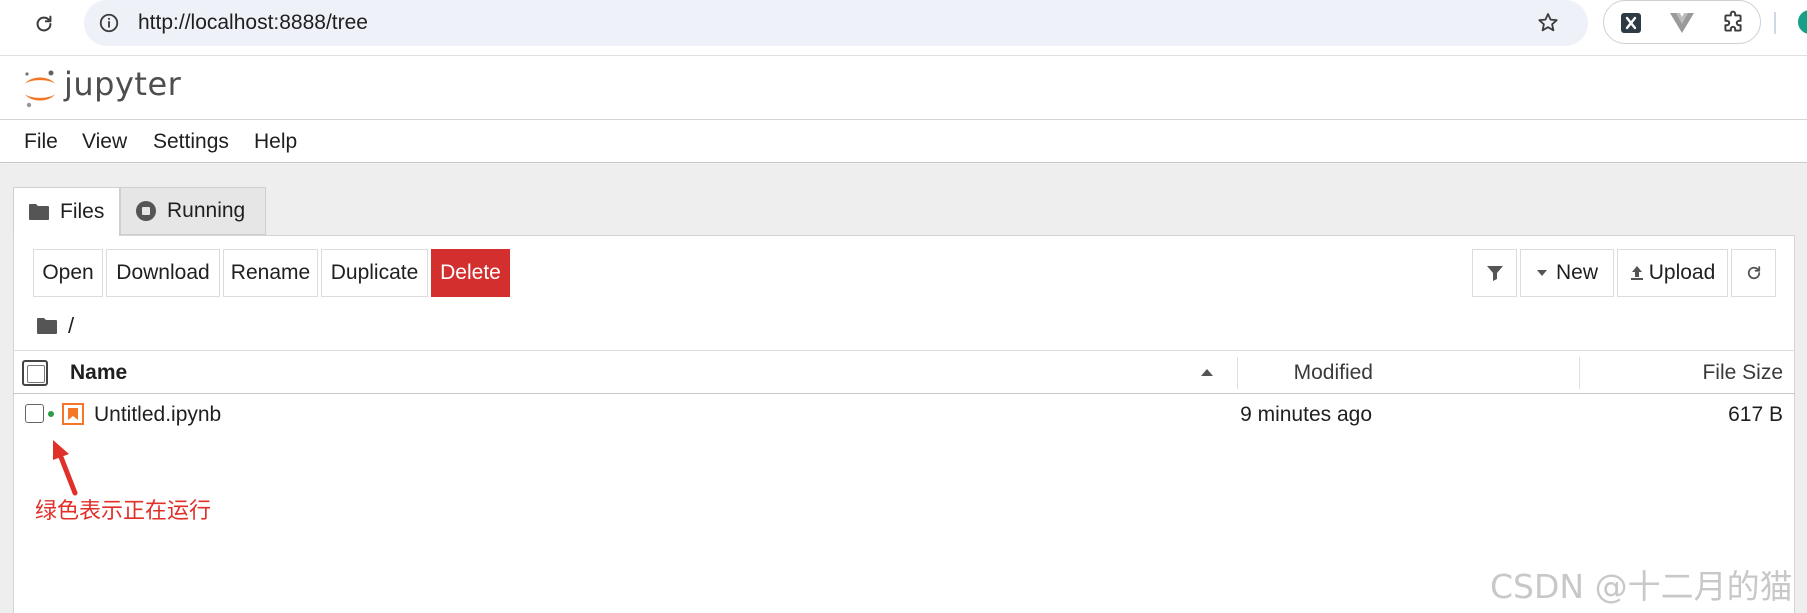 This screenshot has height=613, width=1807. I want to click on profile-avatar, so click(1802, 22).